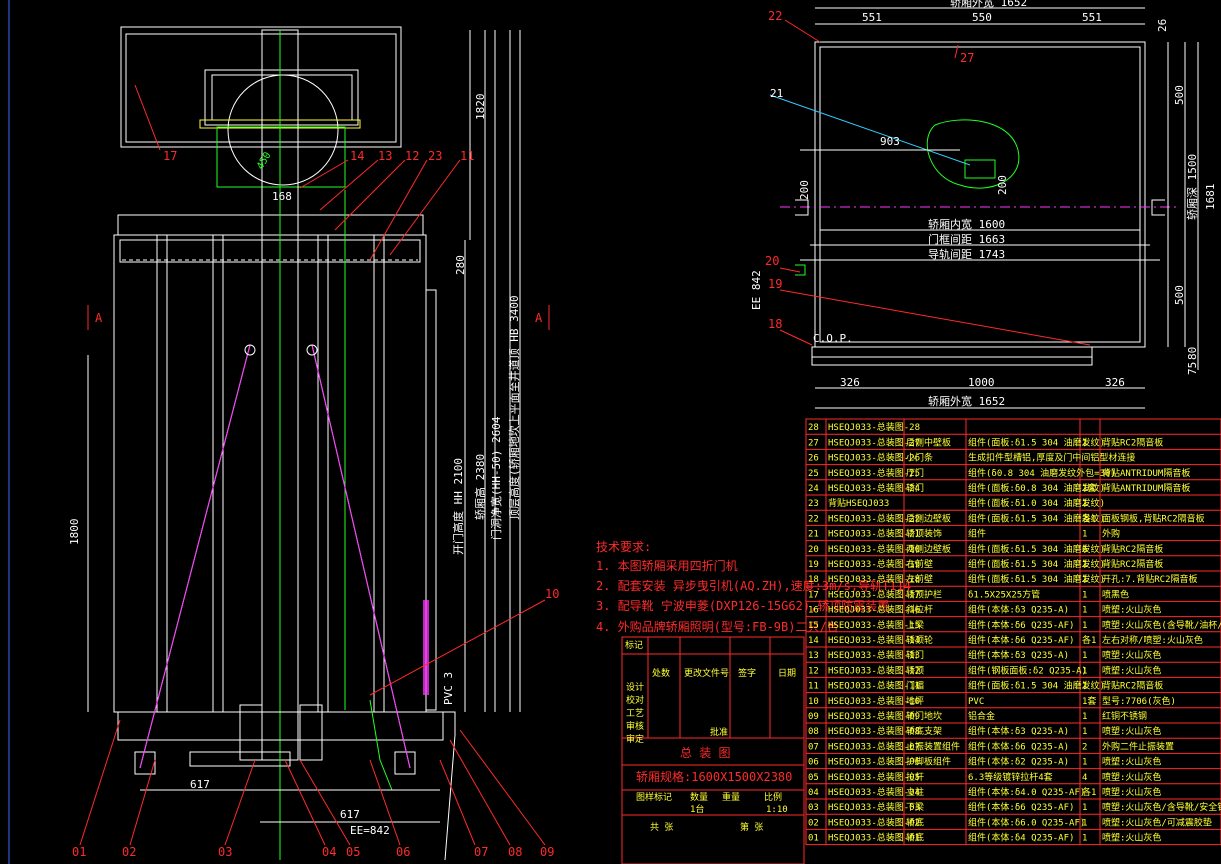 Image resolution: width=1221 pixels, height=864 pixels. What do you see at coordinates (804, 190) in the screenshot?
I see `dim-200-left: 200` at bounding box center [804, 190].